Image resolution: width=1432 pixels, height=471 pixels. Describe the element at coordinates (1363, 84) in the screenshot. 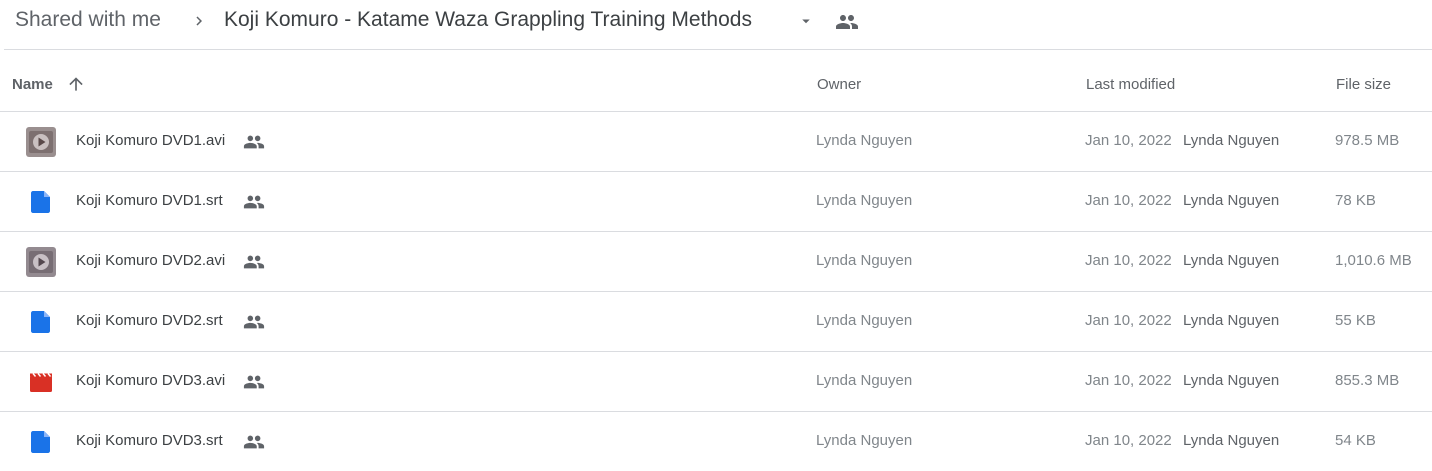

I see `column-file-size: File size` at that location.